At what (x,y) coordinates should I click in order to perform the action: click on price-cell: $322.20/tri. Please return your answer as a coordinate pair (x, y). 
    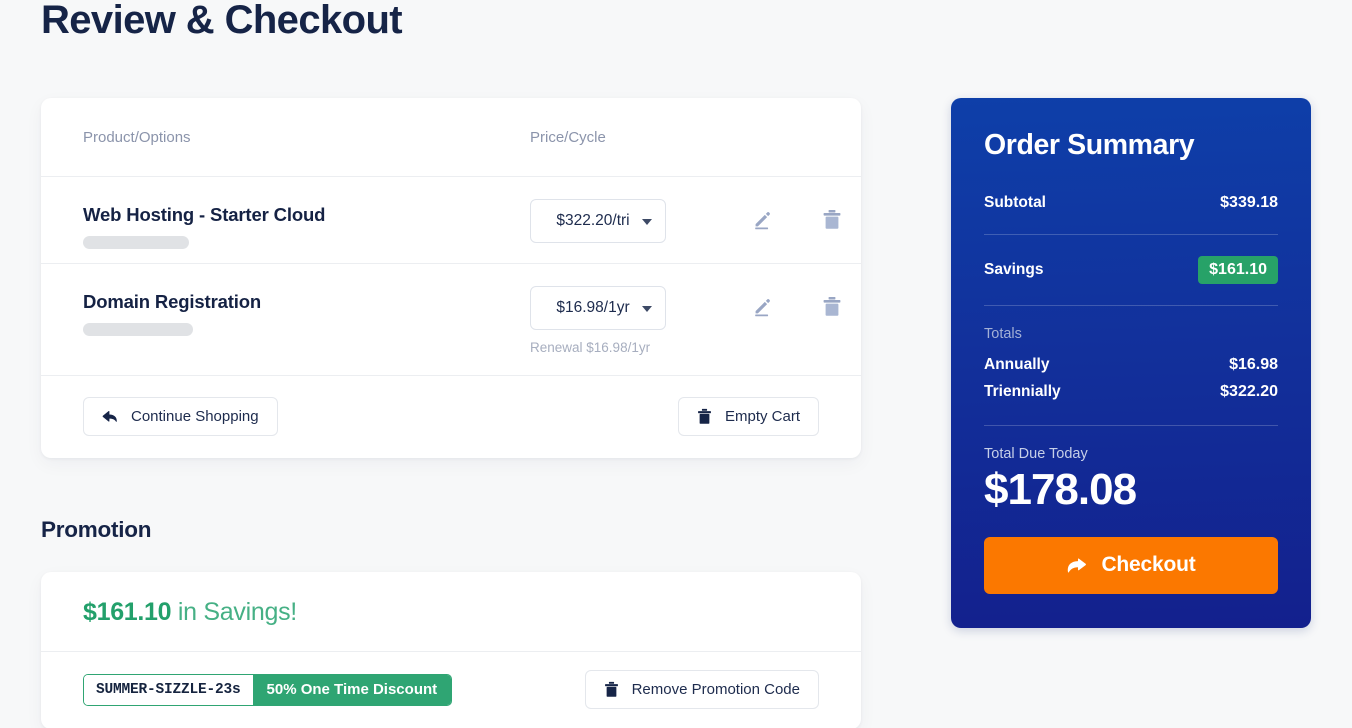
    Looking at the image, I should click on (687, 210).